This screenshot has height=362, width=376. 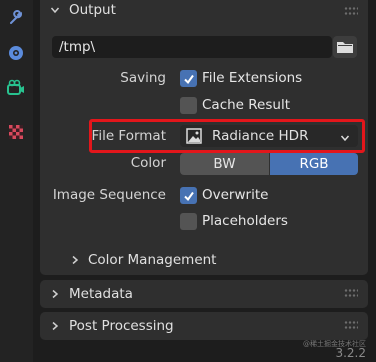 I want to click on saving-label: Saving, so click(x=143, y=78).